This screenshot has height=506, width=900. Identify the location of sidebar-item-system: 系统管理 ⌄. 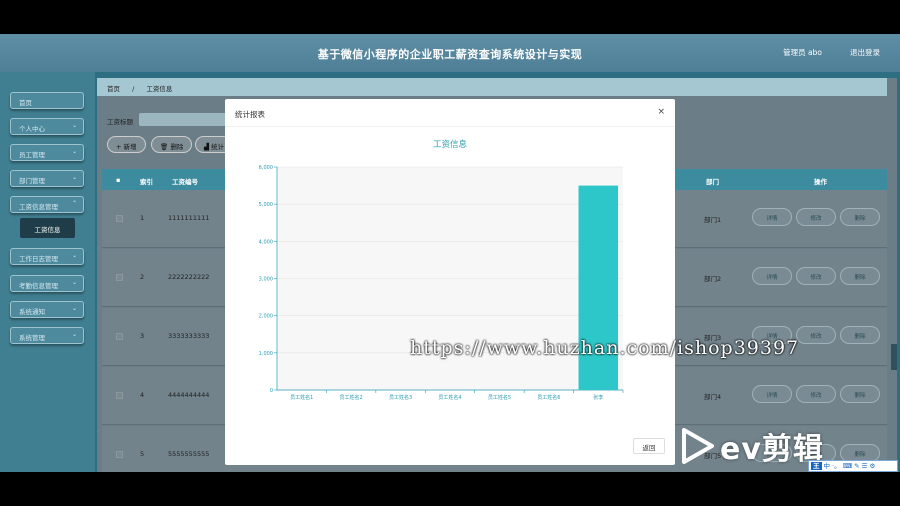
(47, 335).